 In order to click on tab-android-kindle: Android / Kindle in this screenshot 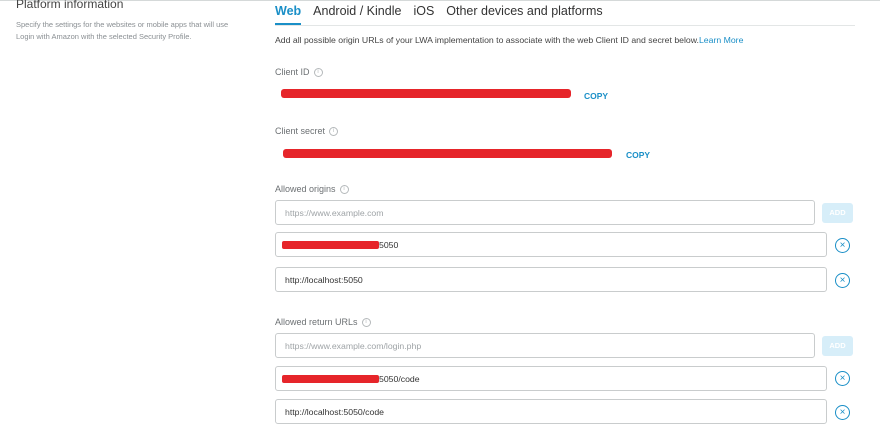, I will do `click(357, 14)`.